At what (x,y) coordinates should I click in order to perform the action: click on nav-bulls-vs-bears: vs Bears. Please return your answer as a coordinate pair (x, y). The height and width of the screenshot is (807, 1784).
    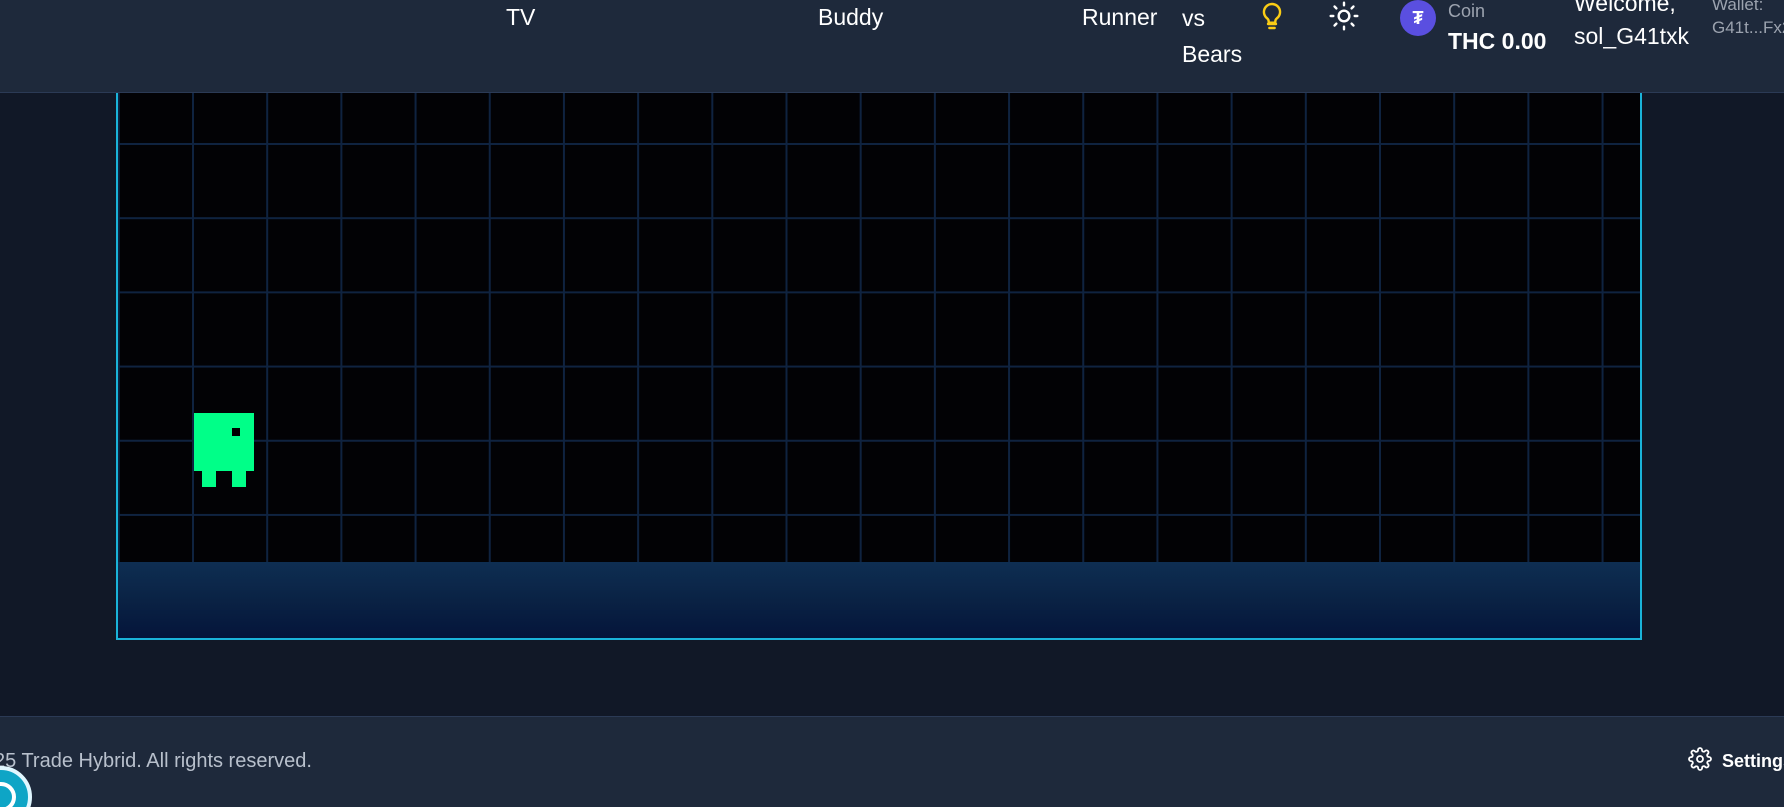
    Looking at the image, I should click on (1217, 36).